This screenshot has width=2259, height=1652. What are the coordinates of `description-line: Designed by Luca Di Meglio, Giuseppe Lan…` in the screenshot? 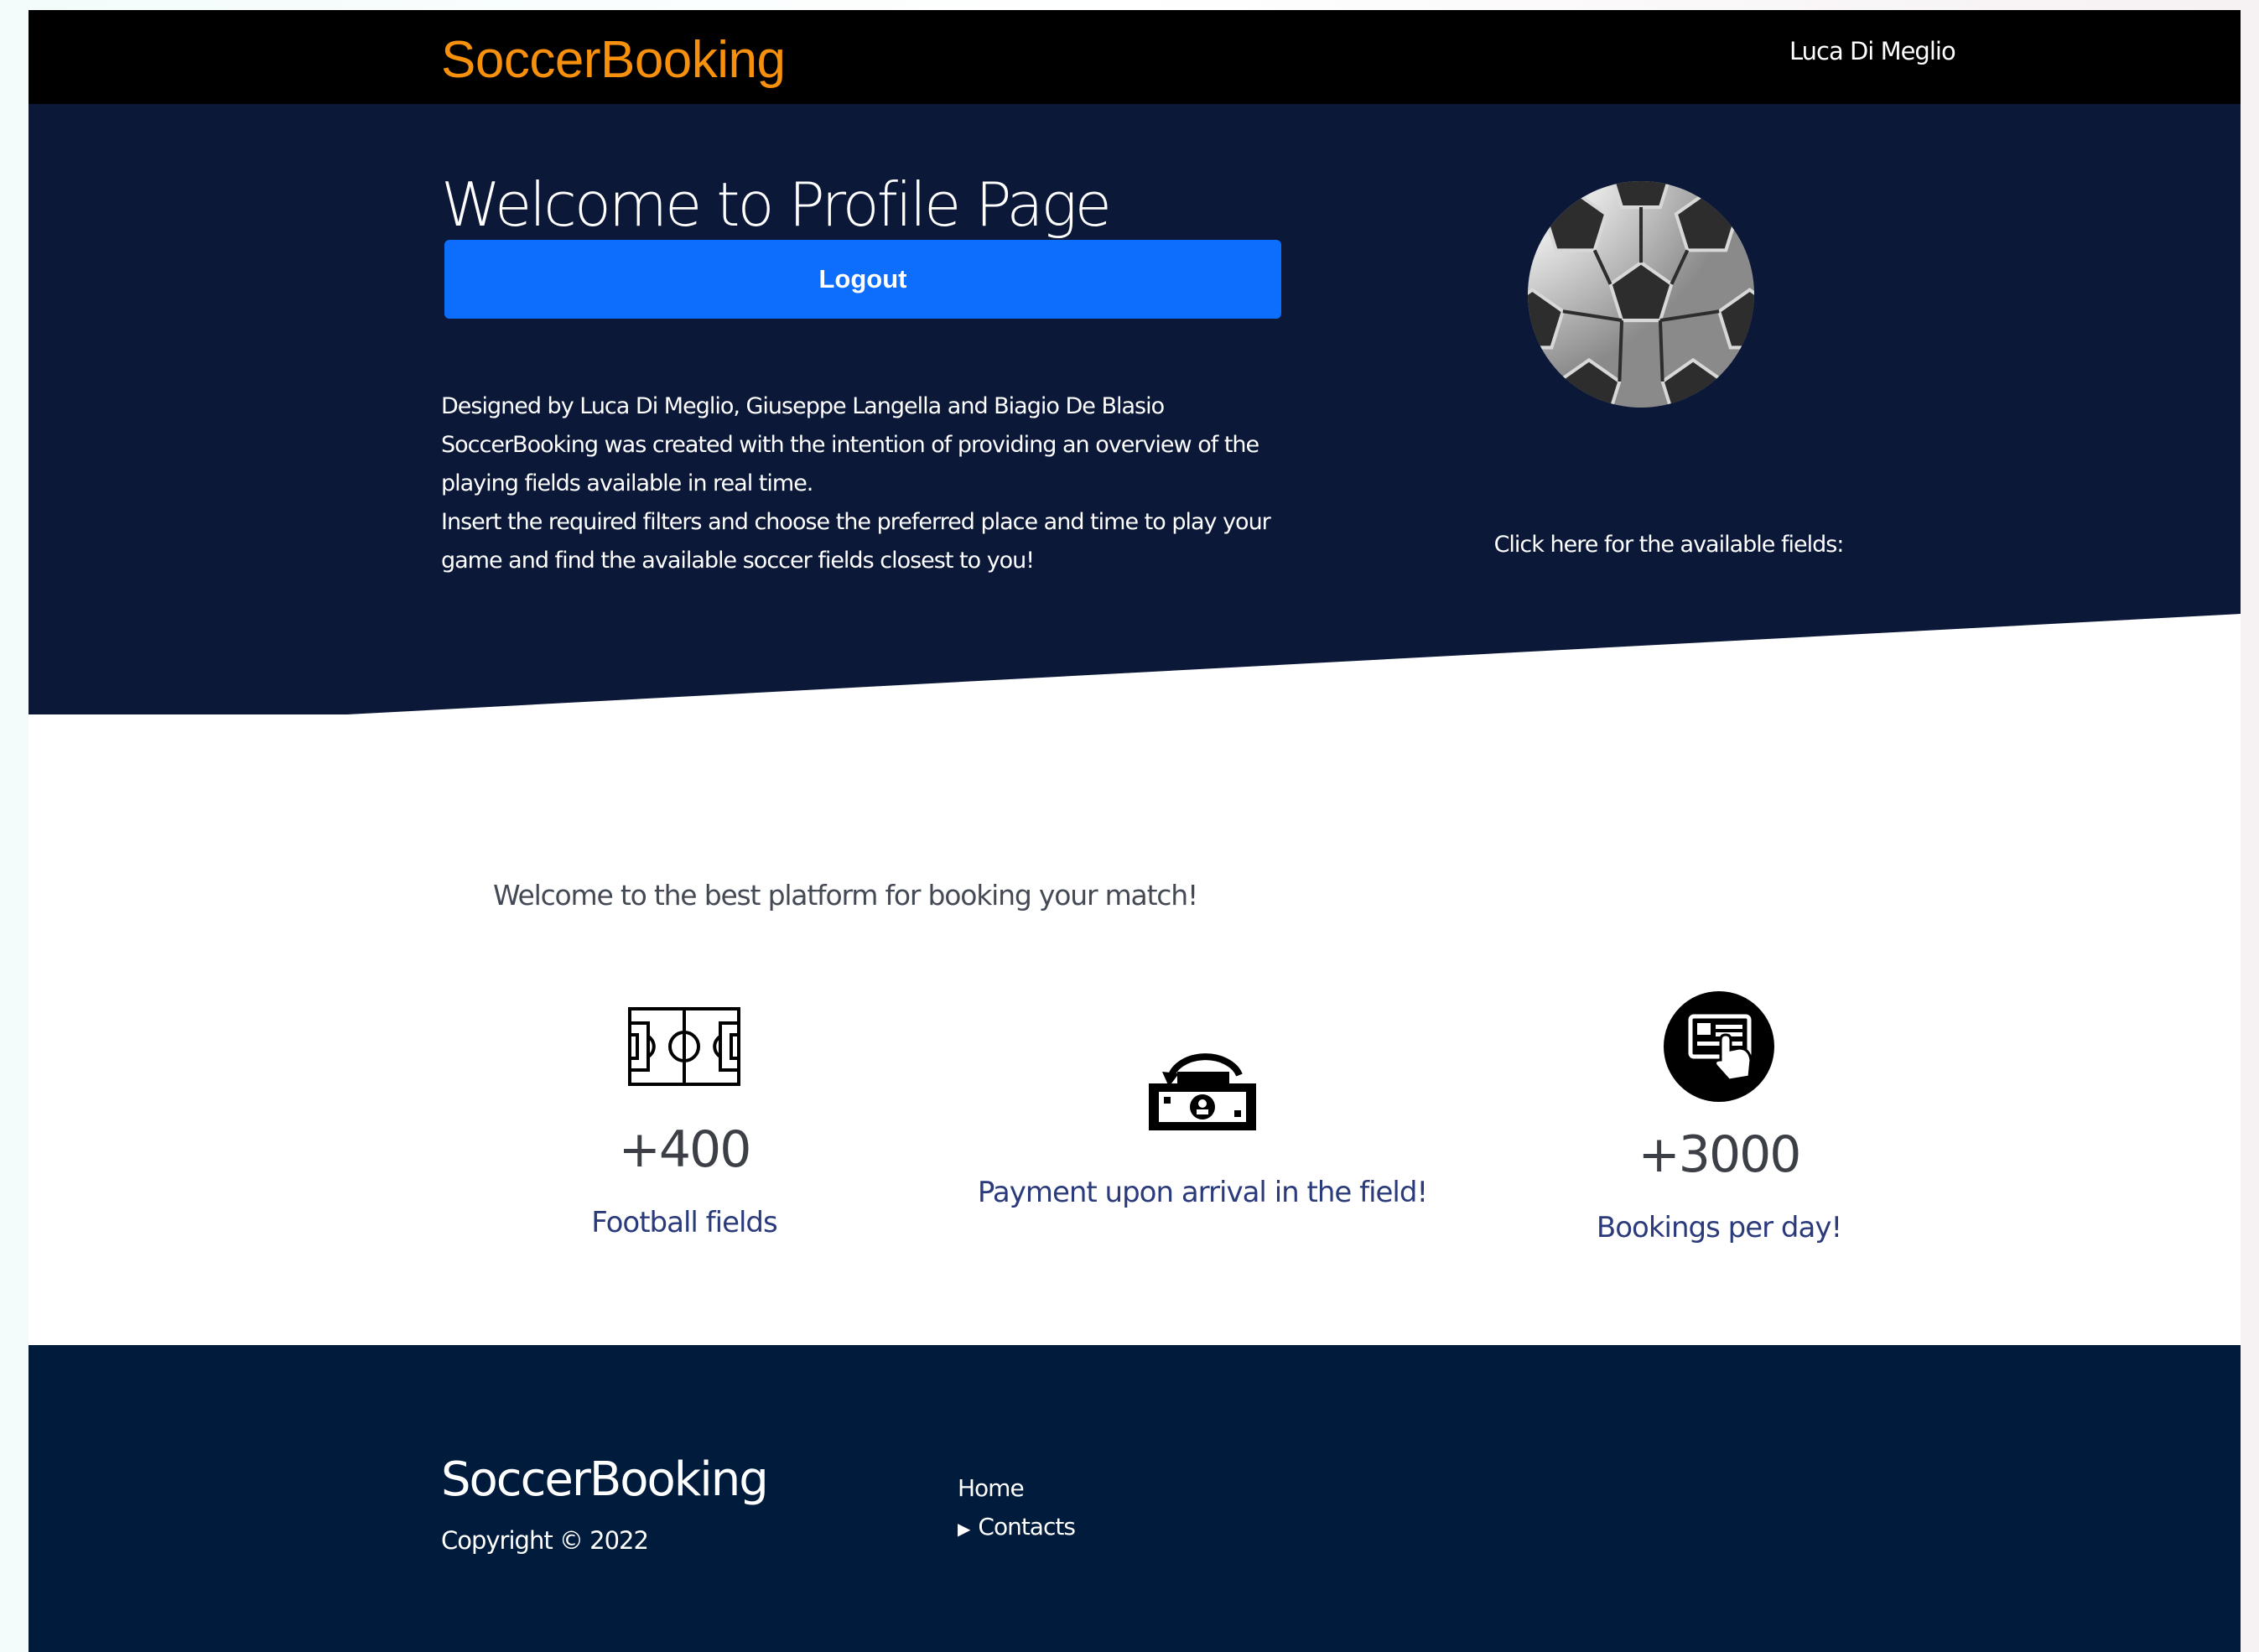 It's located at (803, 406).